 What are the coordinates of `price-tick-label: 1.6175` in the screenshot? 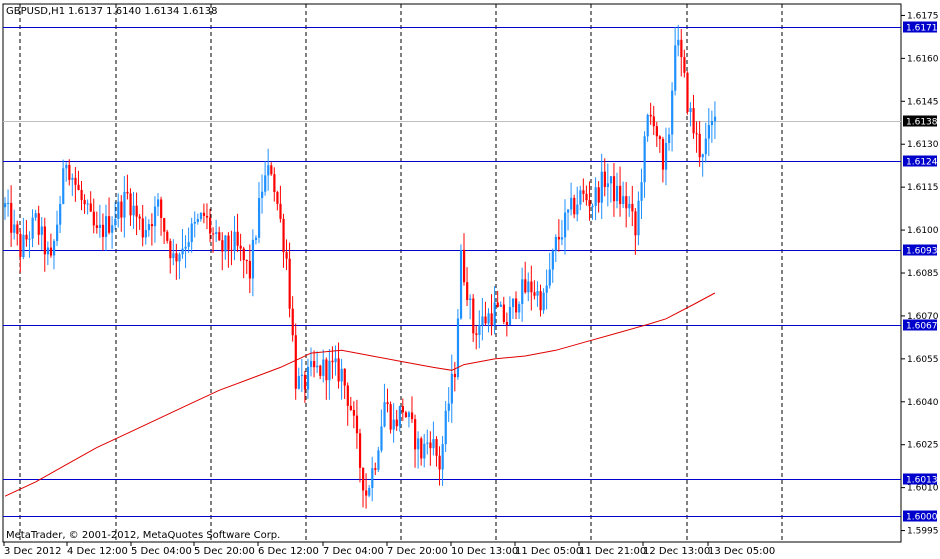 It's located at (923, 16).